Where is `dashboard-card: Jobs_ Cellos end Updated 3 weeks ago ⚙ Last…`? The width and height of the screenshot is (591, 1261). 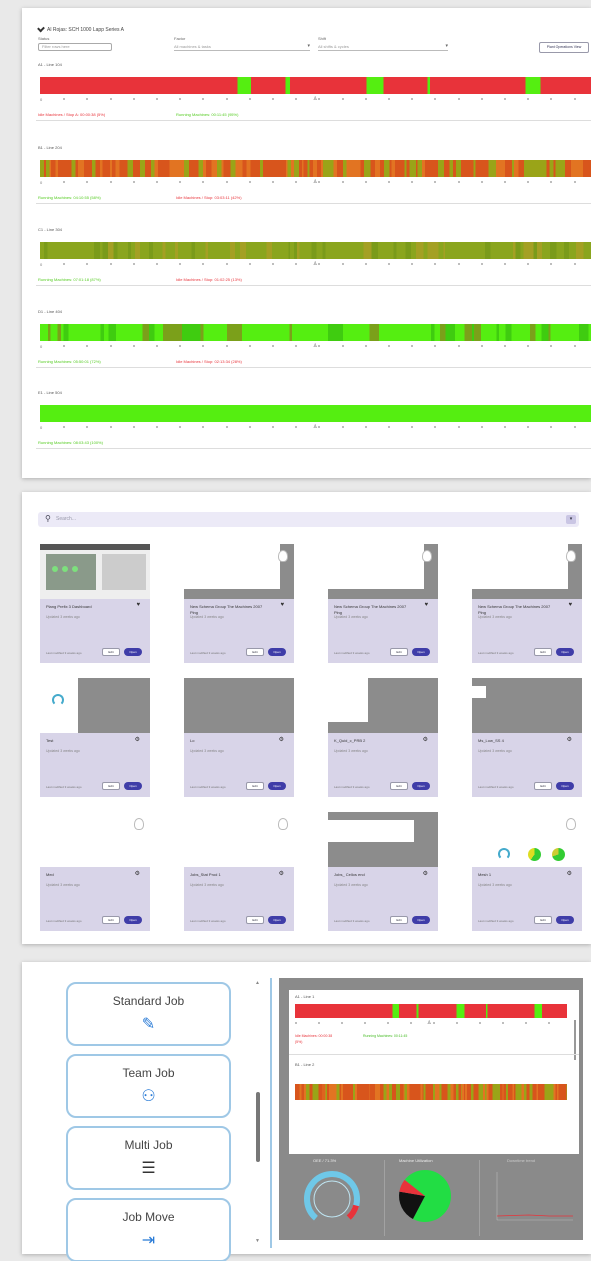 dashboard-card: Jobs_ Cellos end Updated 3 weeks ago ⚙ Last… is located at coordinates (383, 871).